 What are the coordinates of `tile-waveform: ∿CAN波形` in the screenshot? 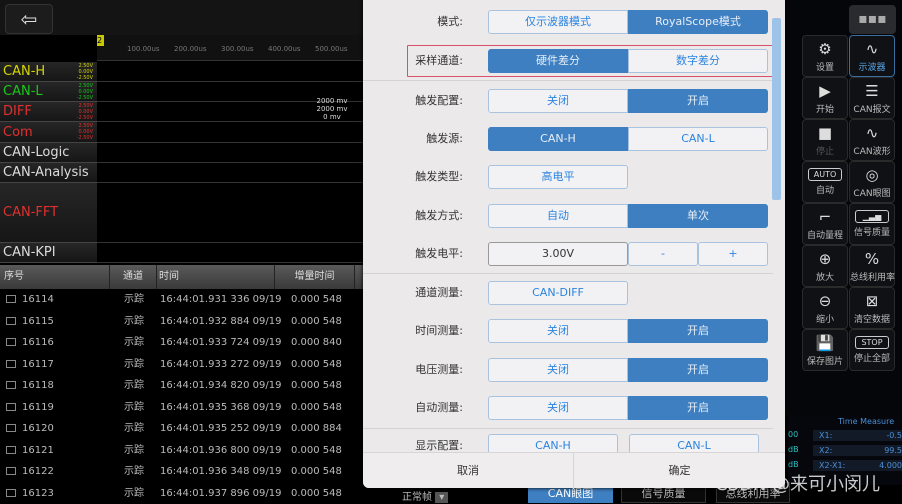 It's located at (872, 140).